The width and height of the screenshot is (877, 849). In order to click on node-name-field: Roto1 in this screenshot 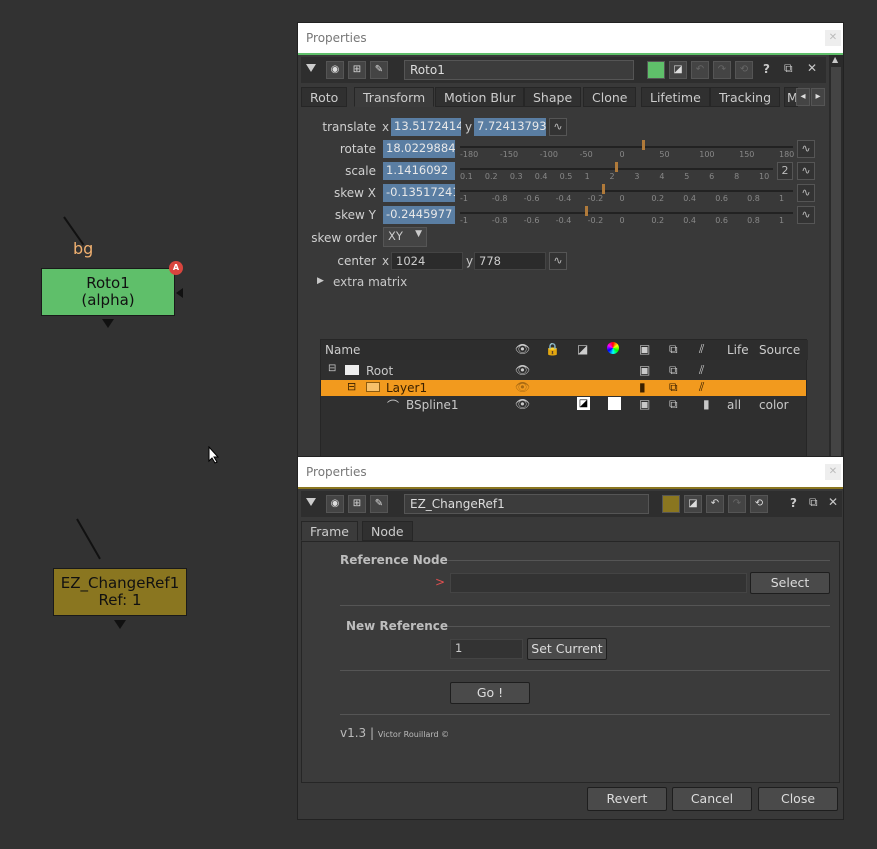, I will do `click(519, 70)`.